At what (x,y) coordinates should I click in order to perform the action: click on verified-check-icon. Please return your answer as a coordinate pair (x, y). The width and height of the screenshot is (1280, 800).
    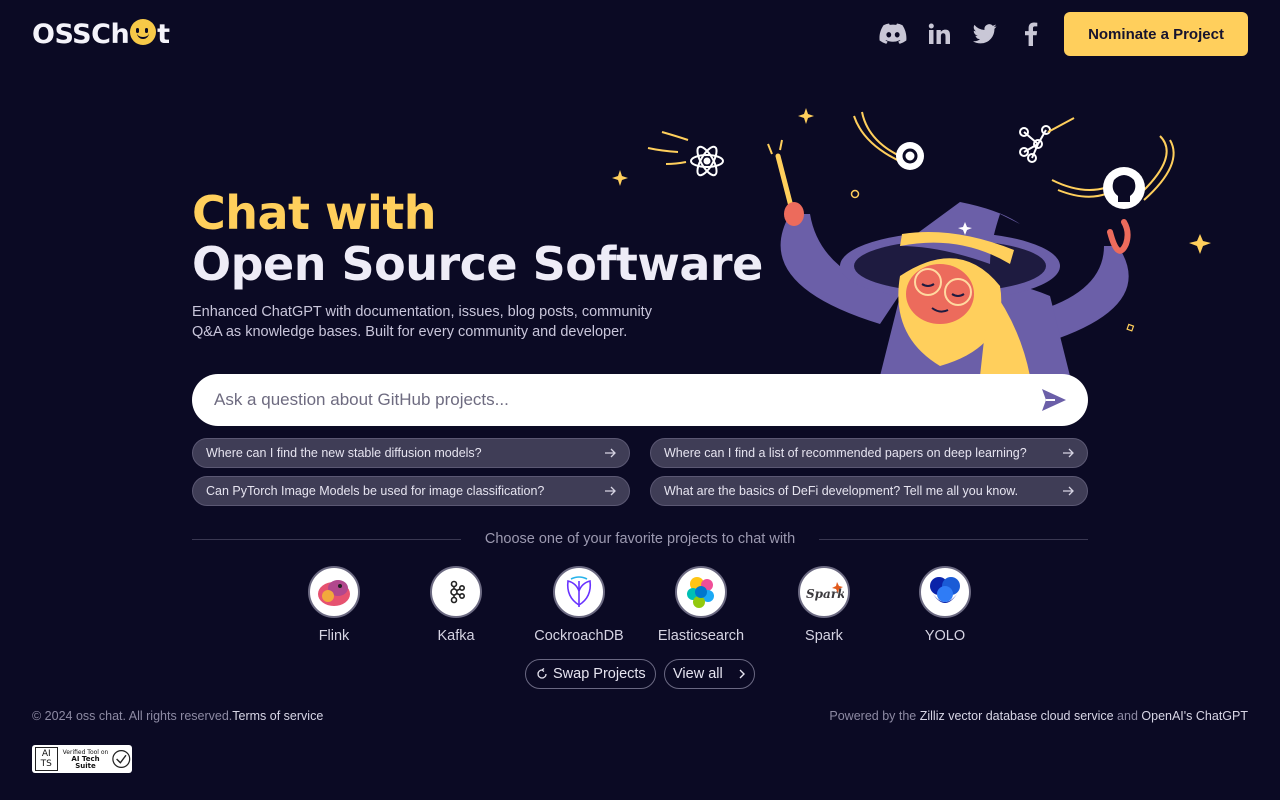
    Looking at the image, I should click on (121, 759).